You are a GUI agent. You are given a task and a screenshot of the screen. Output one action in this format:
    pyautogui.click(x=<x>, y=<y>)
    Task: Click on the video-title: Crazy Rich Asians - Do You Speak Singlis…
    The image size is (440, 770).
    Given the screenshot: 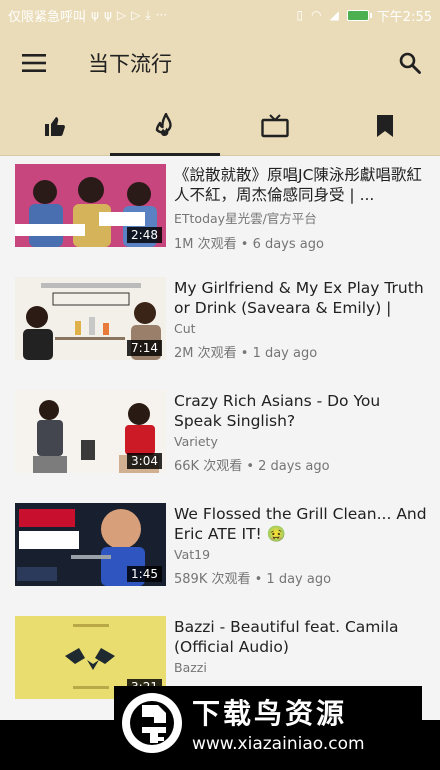 What is the action you would take?
    pyautogui.click(x=302, y=411)
    